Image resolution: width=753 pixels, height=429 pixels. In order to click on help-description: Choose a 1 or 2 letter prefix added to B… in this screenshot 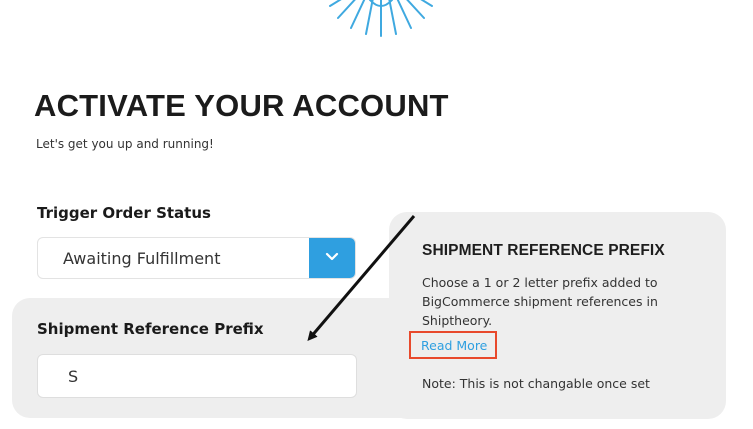, I will do `click(540, 301)`.